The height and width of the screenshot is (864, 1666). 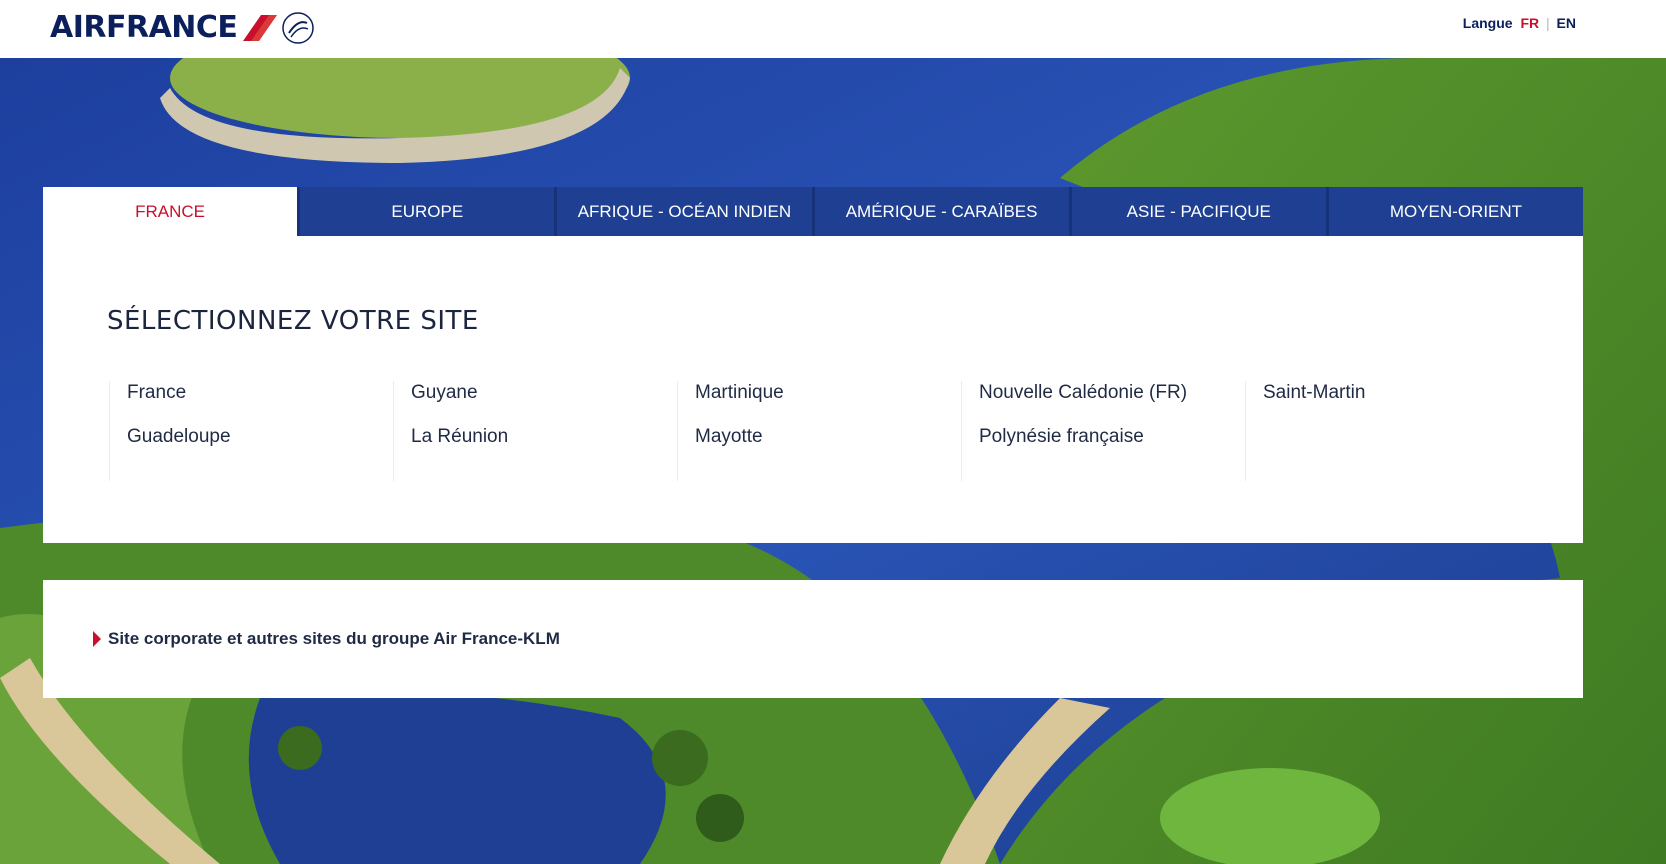 I want to click on site-link-polynesie-francaise: Polynésie française, so click(x=1112, y=447).